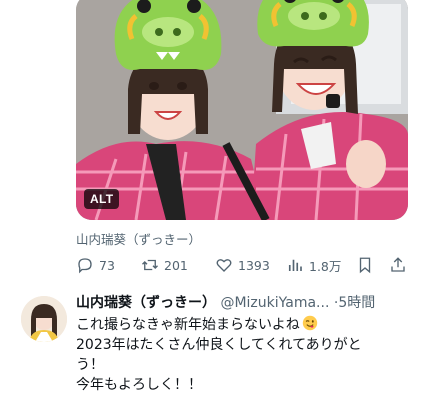 Image resolution: width=428 pixels, height=400 pixels. I want to click on tweet-action-bar: 73 201 1393 1.8万, so click(242, 265).